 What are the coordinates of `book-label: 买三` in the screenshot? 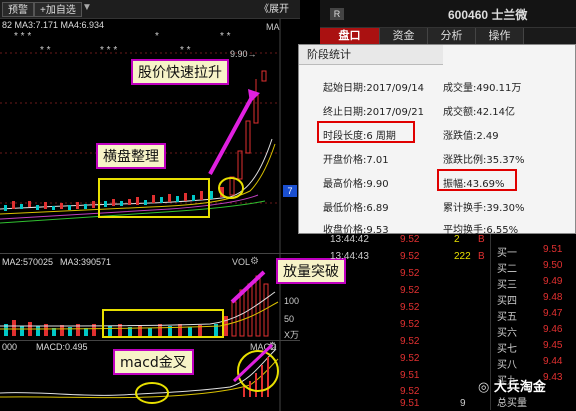 It's located at (507, 285).